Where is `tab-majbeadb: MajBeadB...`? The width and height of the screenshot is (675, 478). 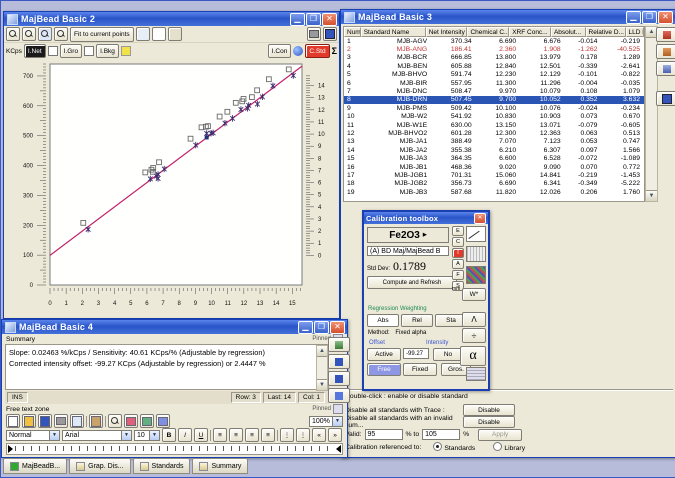
tab-majbeadb: MajBeadB... is located at coordinates (35, 466).